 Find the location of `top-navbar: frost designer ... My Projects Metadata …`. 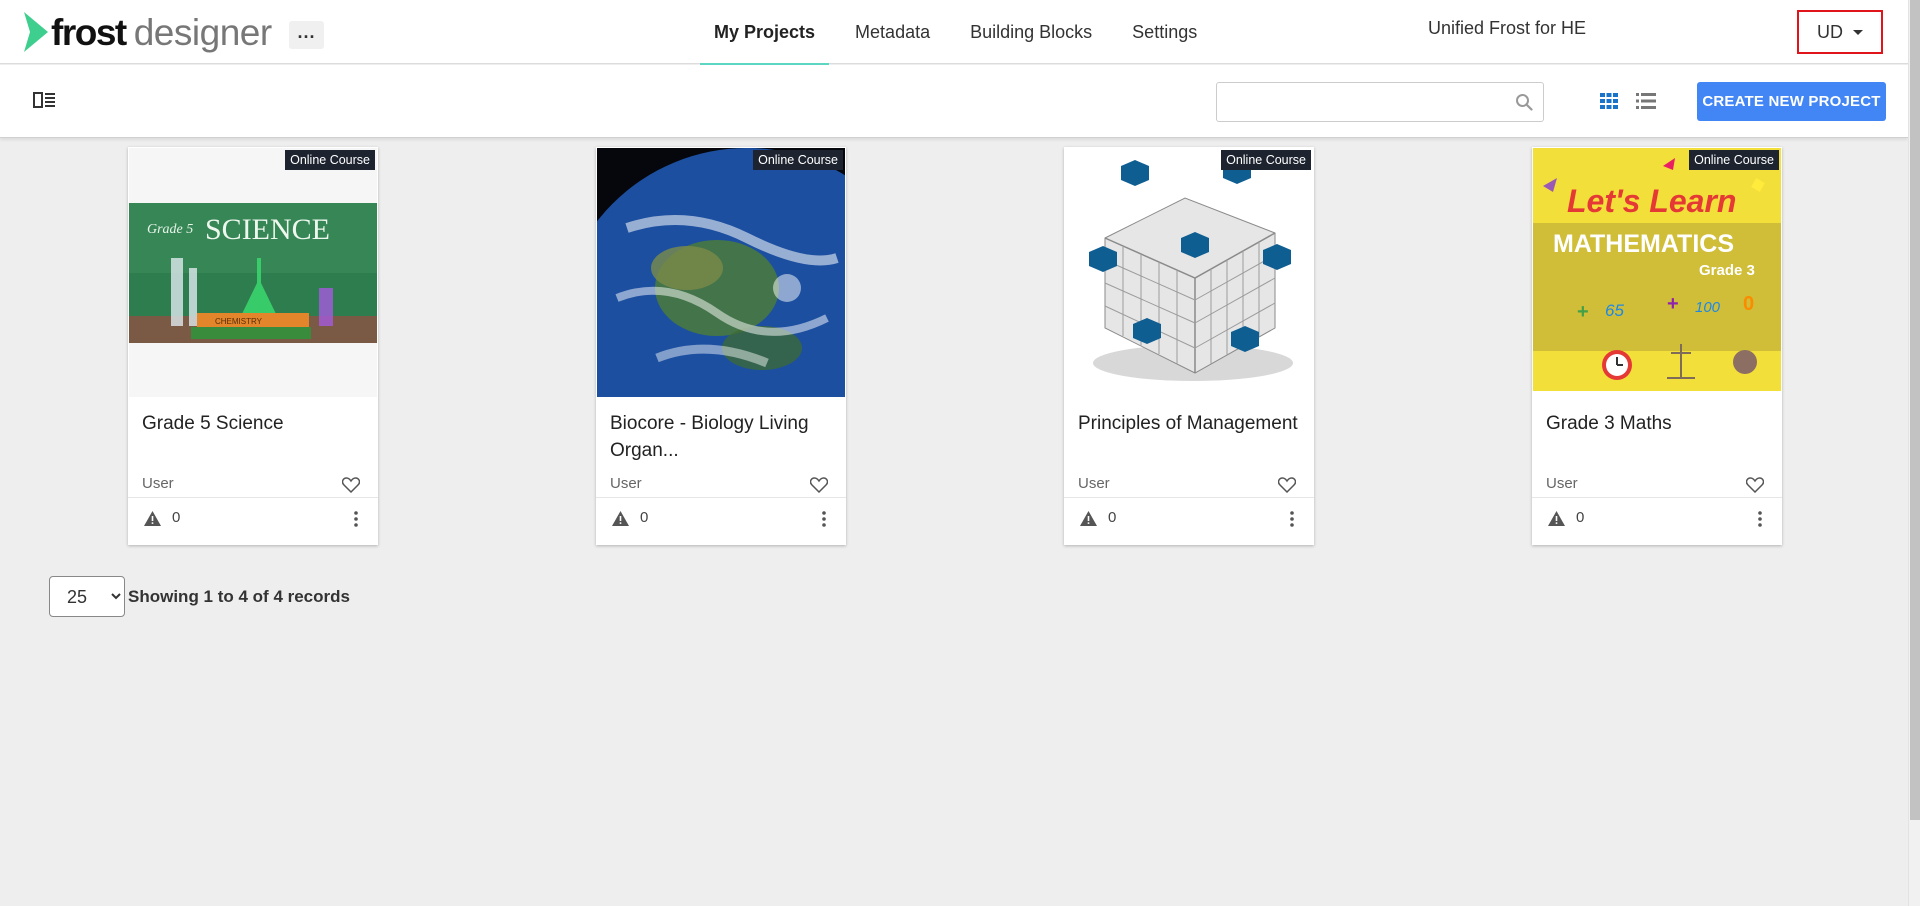

top-navbar: frost designer ... My Projects Metadata … is located at coordinates (954, 32).